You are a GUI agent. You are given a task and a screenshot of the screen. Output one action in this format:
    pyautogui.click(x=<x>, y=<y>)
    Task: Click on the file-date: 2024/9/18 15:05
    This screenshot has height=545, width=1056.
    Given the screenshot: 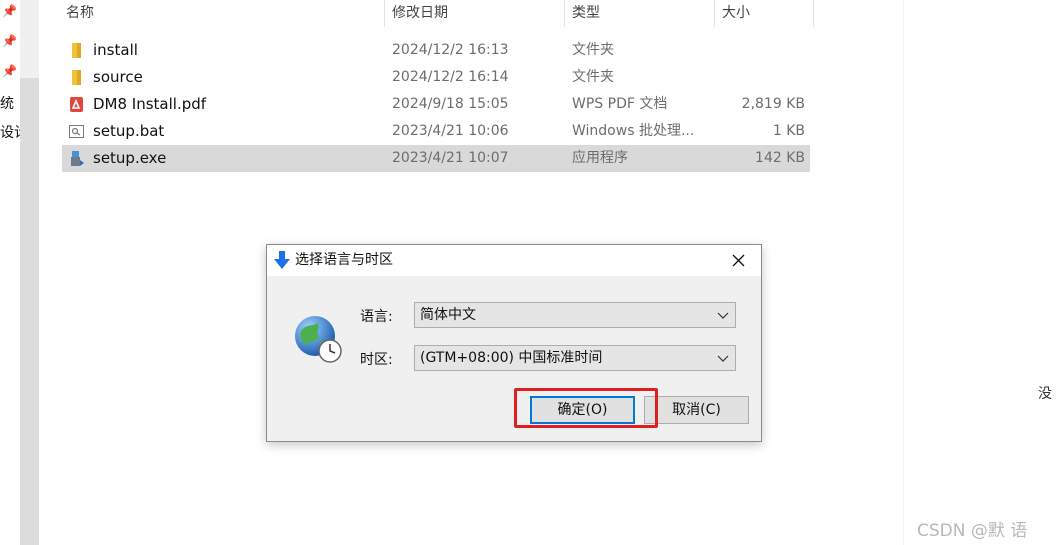 What is the action you would take?
    pyautogui.click(x=450, y=104)
    